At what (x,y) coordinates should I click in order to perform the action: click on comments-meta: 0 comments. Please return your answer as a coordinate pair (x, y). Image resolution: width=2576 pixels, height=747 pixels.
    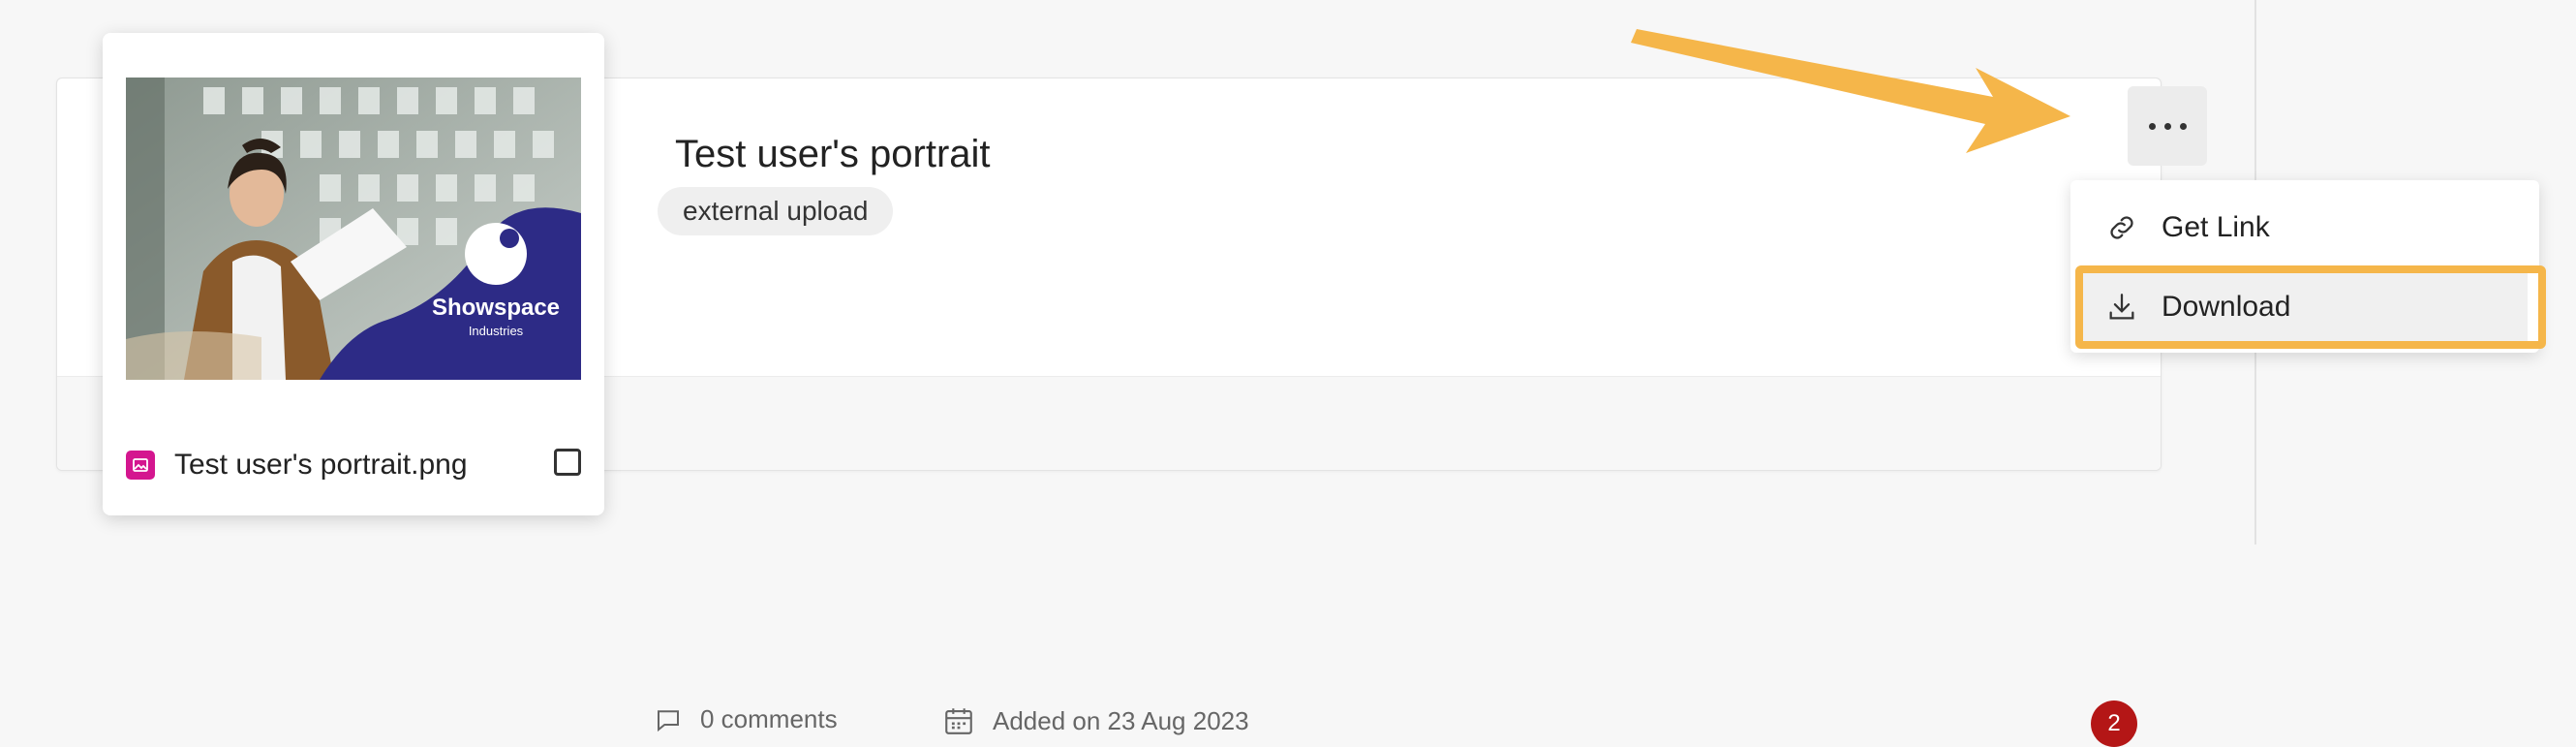
    Looking at the image, I should click on (746, 719).